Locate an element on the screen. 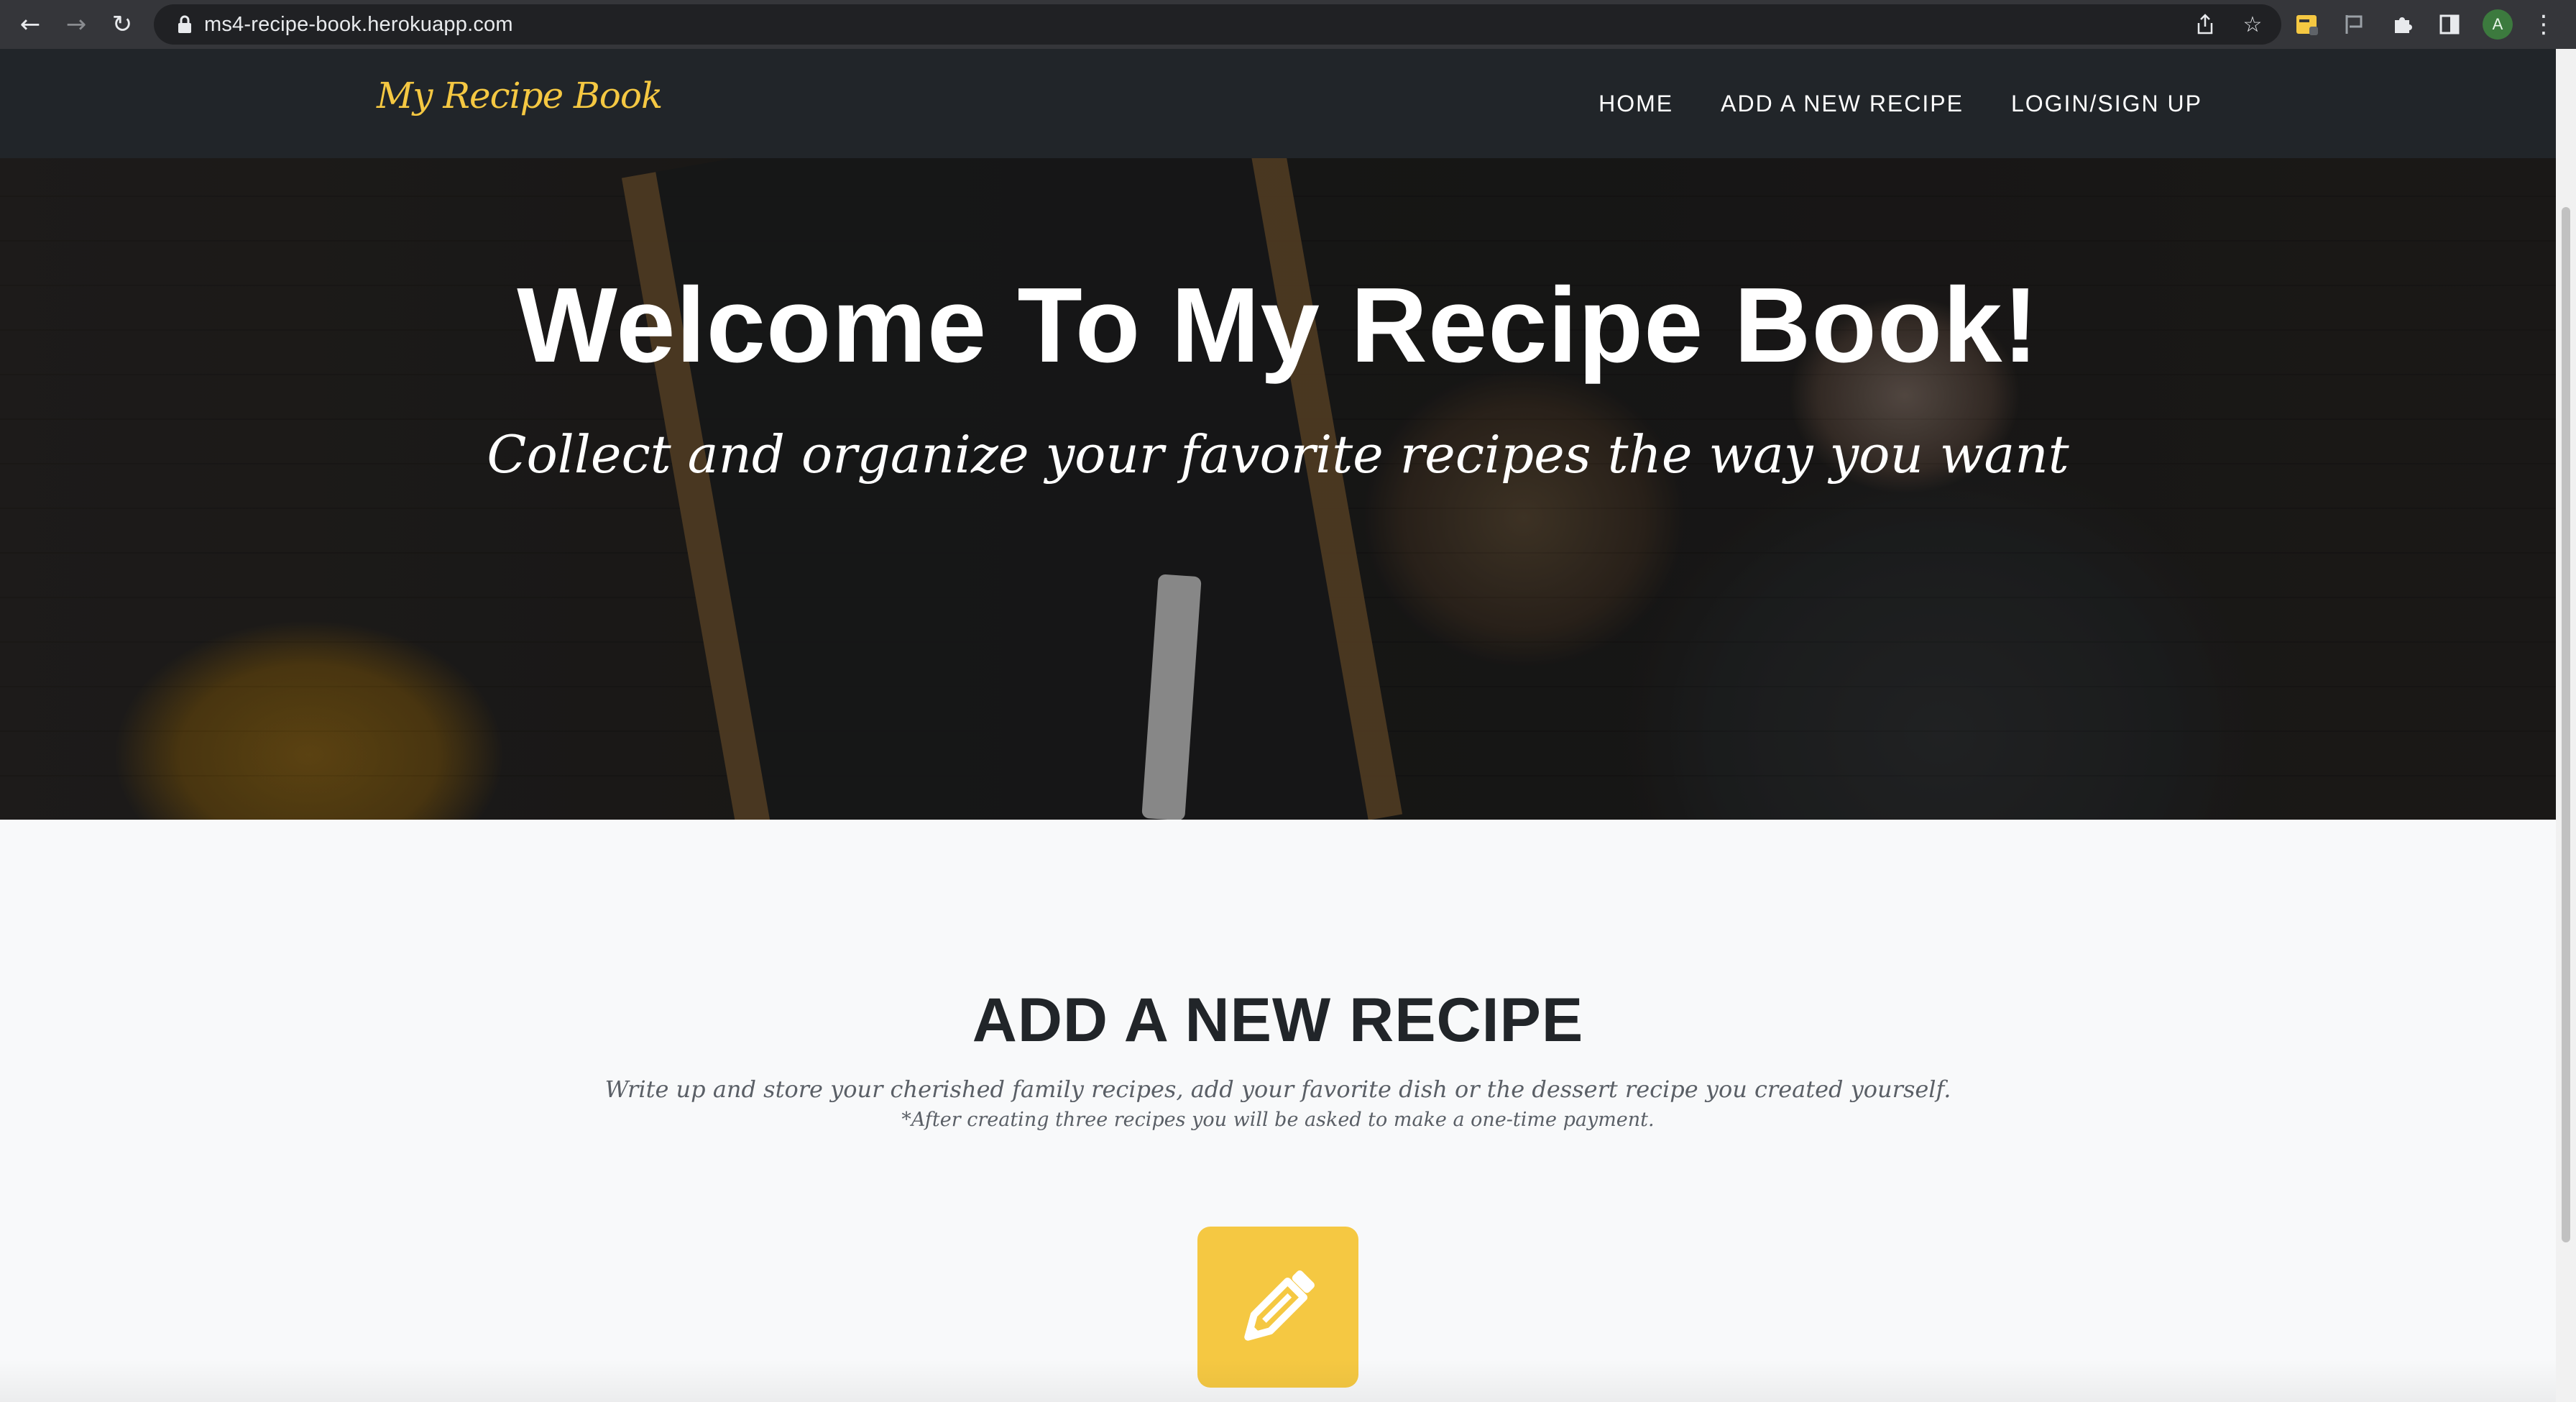 The image size is (2576, 1402). nav-link-add-recipe: ADD A NEW RECIPE is located at coordinates (1842, 104).